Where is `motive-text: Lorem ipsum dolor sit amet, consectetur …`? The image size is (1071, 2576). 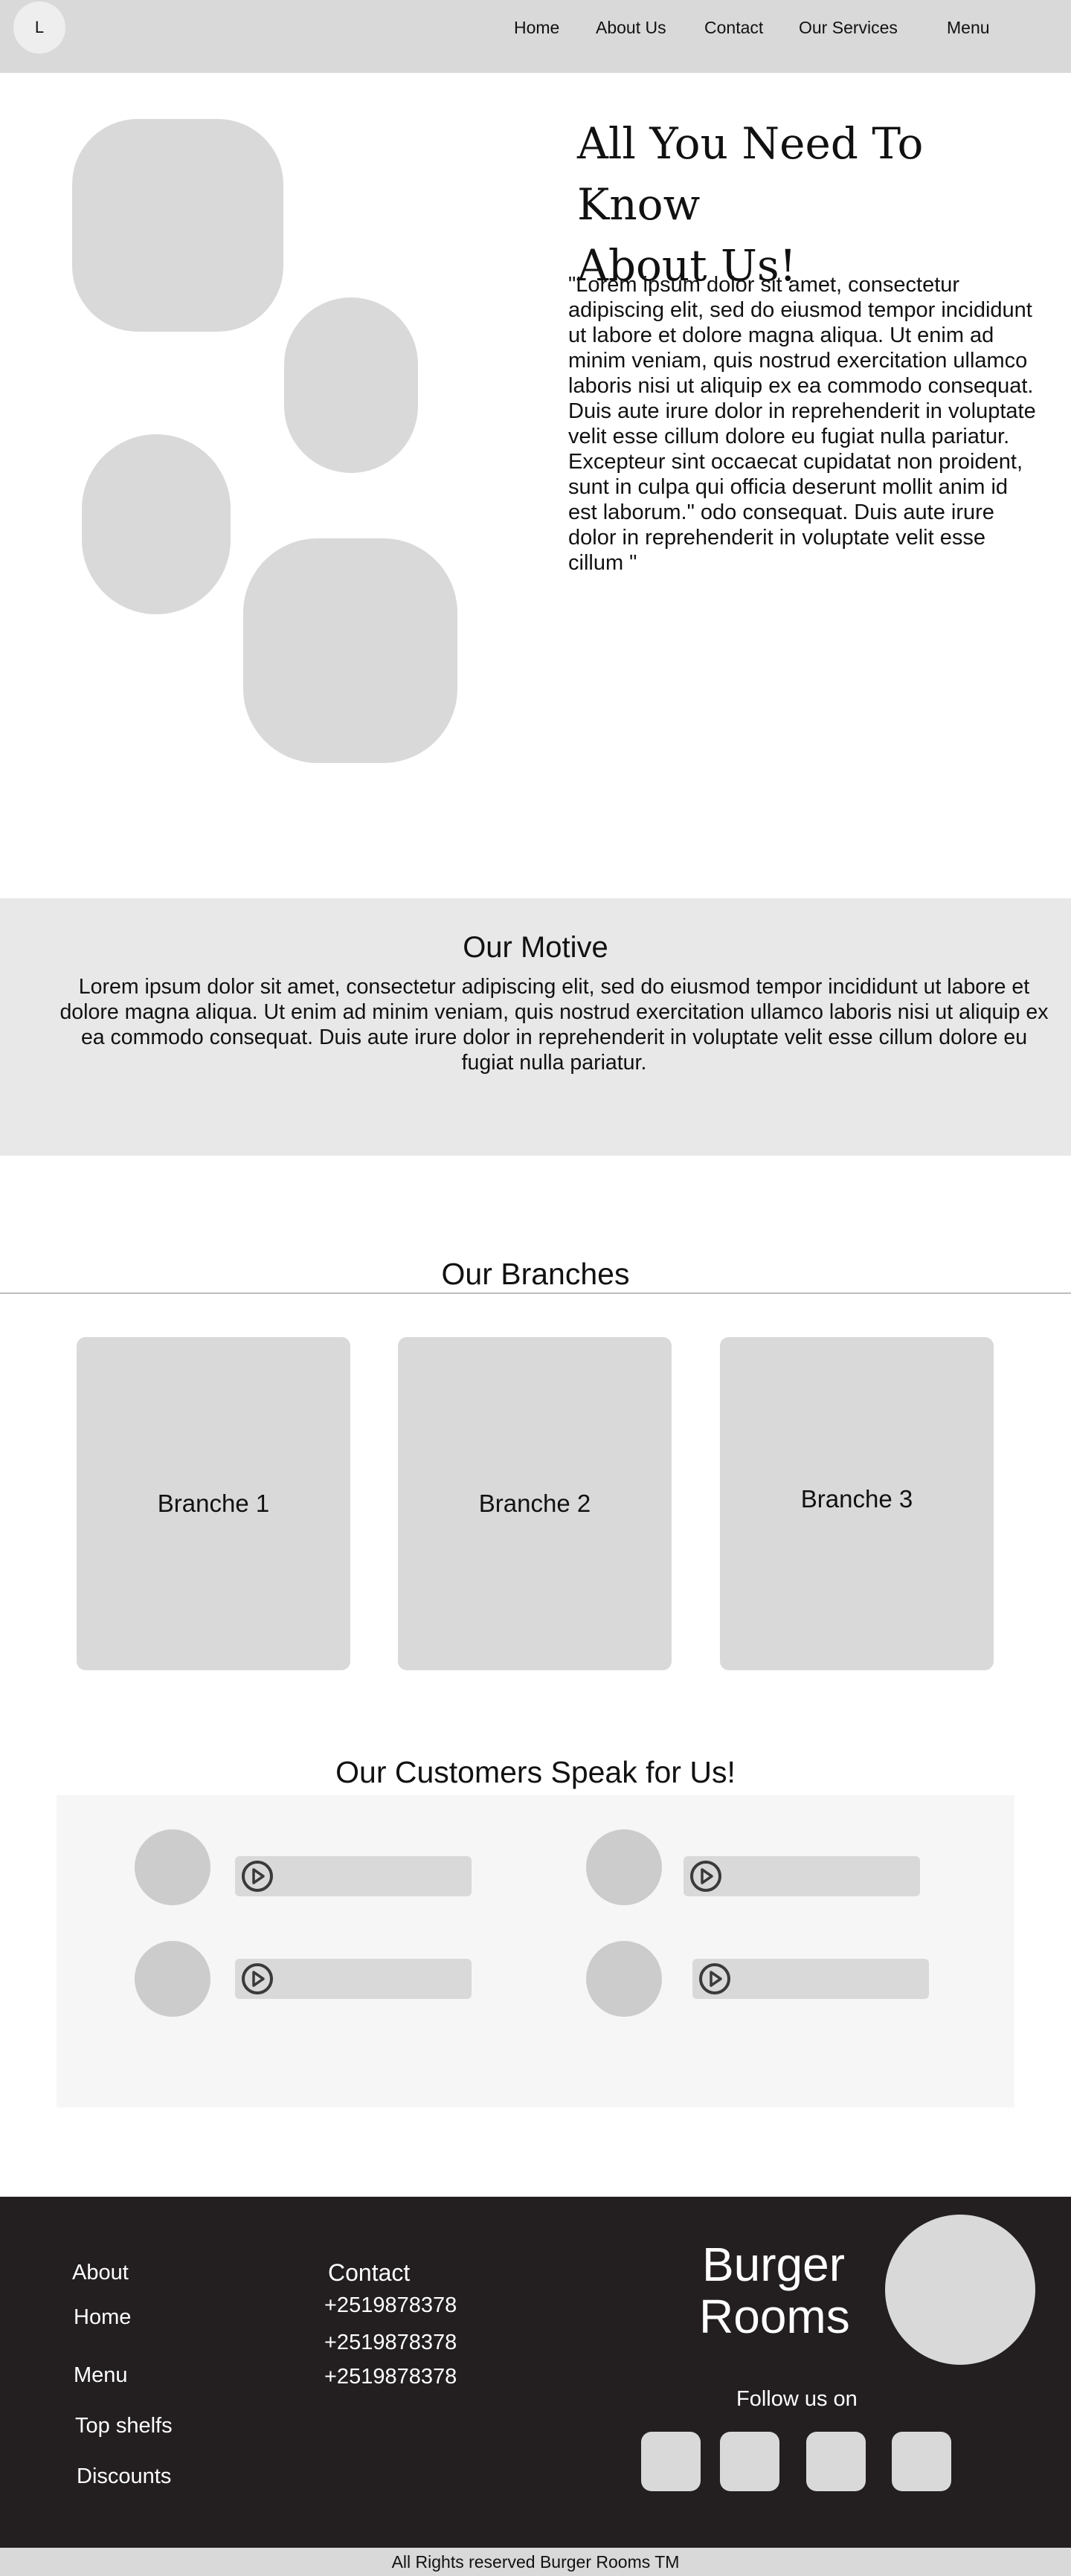 motive-text: Lorem ipsum dolor sit amet, consectetur … is located at coordinates (554, 1025).